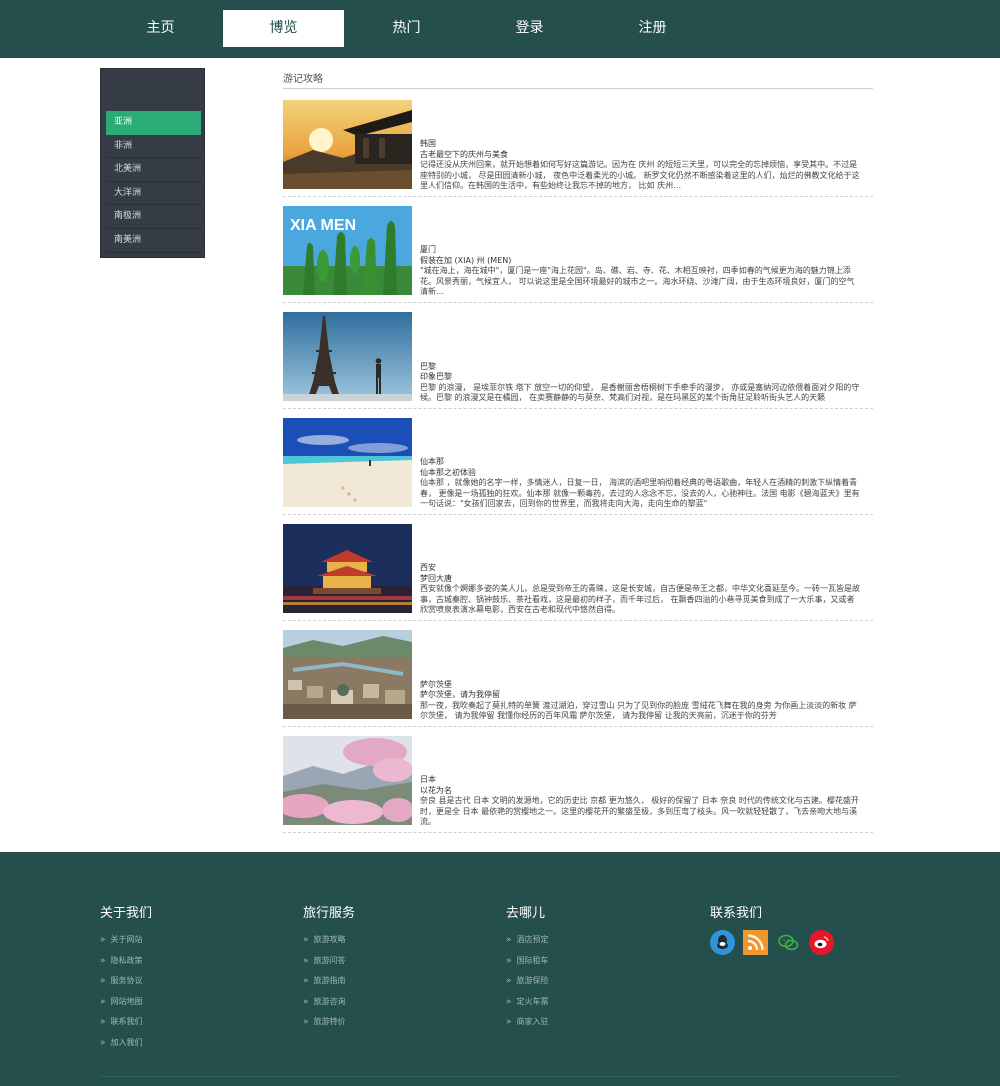 The width and height of the screenshot is (1000, 1086). Describe the element at coordinates (428, 568) in the screenshot. I see `article-location: 西安` at that location.